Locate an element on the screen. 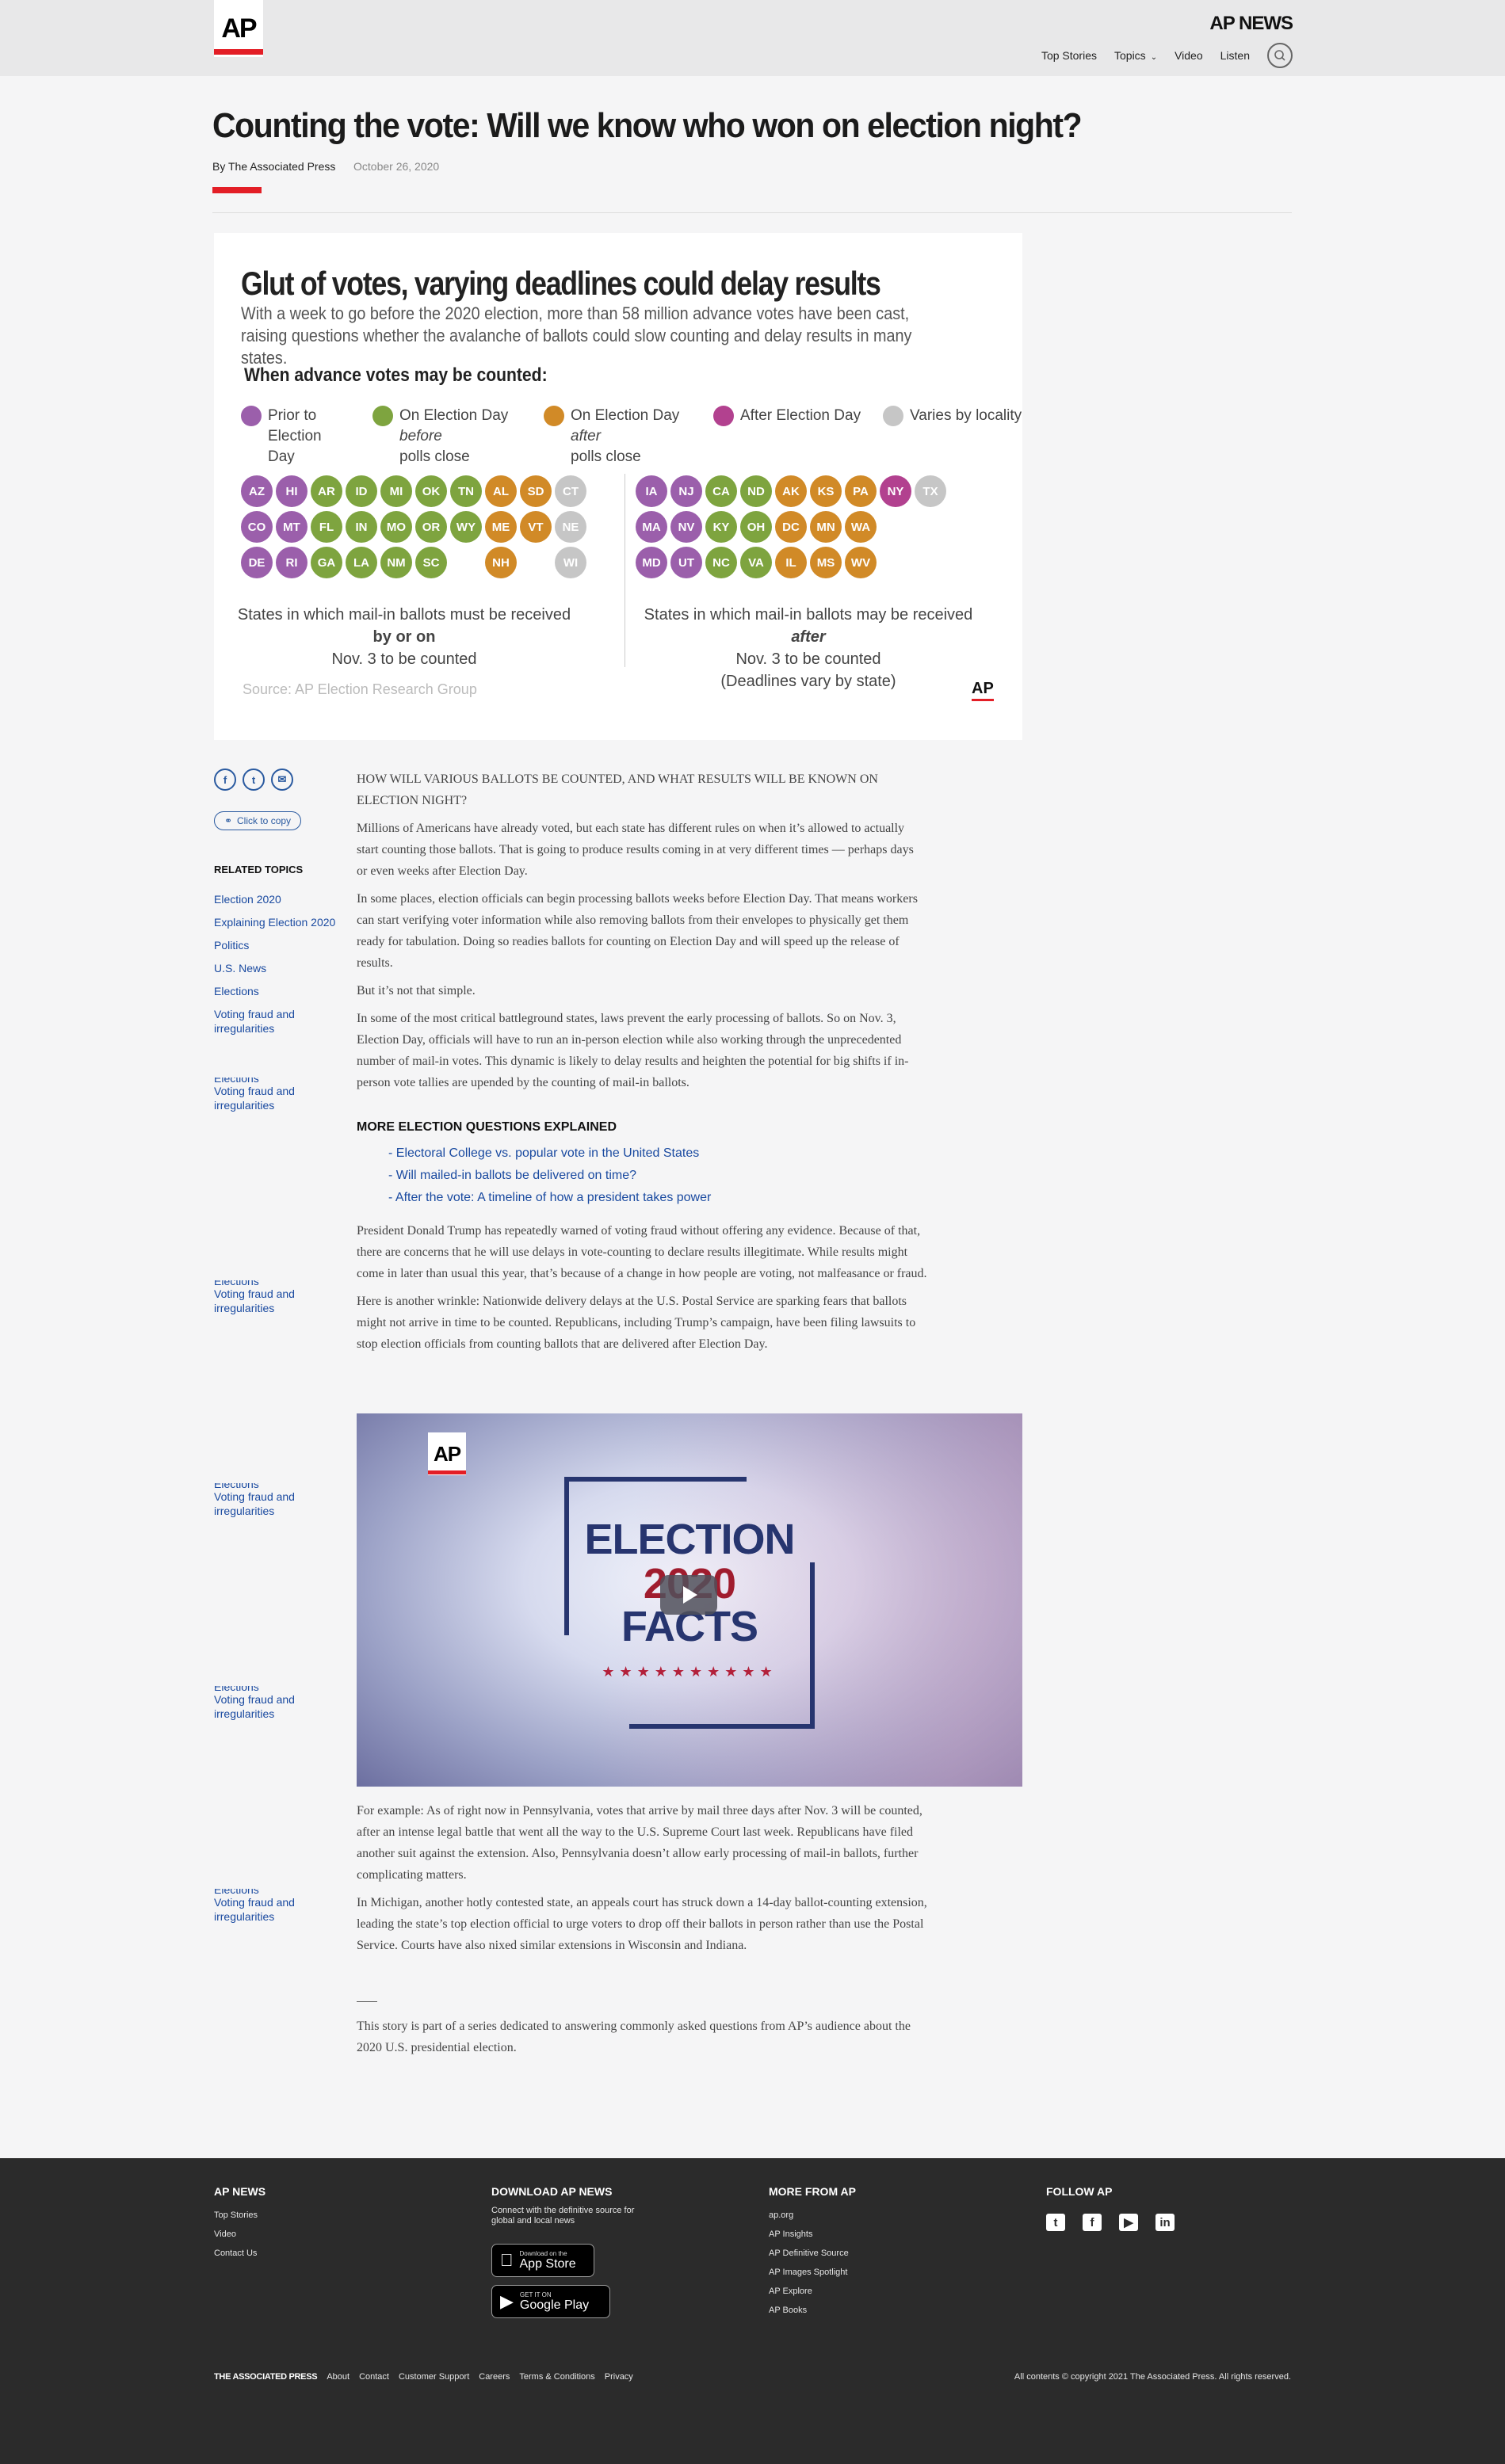  state-chip-mo: MO is located at coordinates (396, 527).